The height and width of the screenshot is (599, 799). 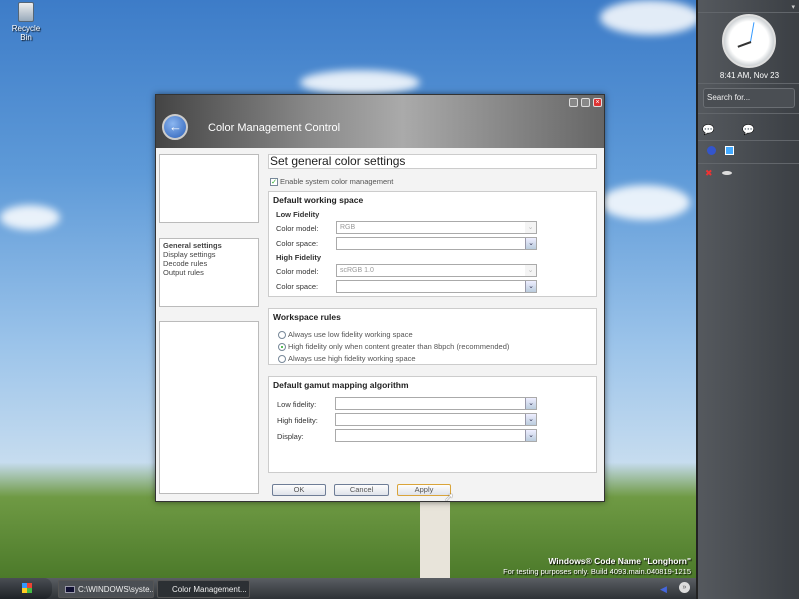 What do you see at coordinates (436, 270) in the screenshot?
I see `high-color-model-select: scRGB 1.0 ⌄` at bounding box center [436, 270].